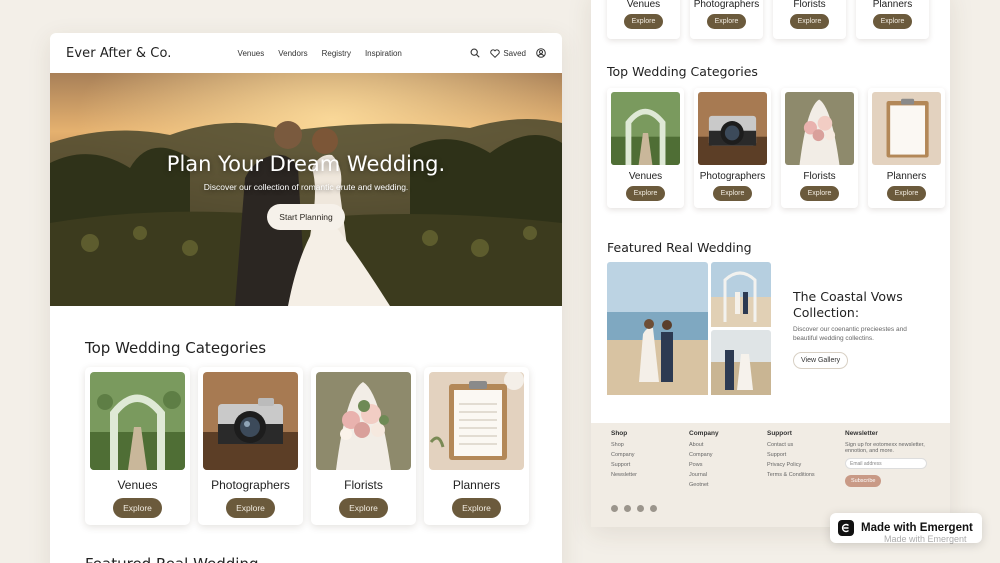 This screenshot has height=563, width=1000. I want to click on footer-link: Shop, so click(624, 445).